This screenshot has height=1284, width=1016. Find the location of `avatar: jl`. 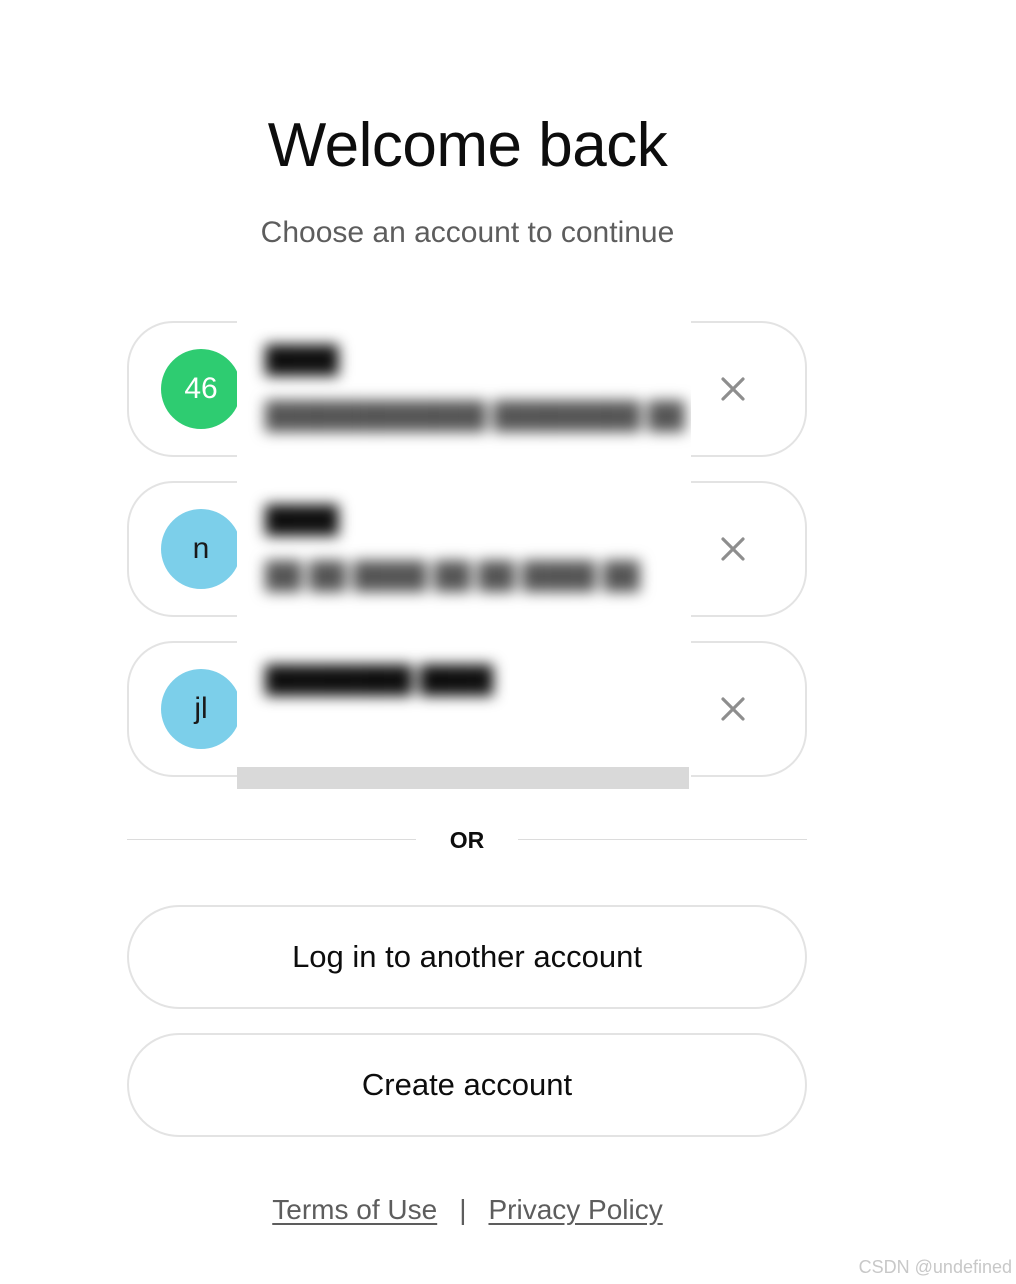

avatar: jl is located at coordinates (201, 709).